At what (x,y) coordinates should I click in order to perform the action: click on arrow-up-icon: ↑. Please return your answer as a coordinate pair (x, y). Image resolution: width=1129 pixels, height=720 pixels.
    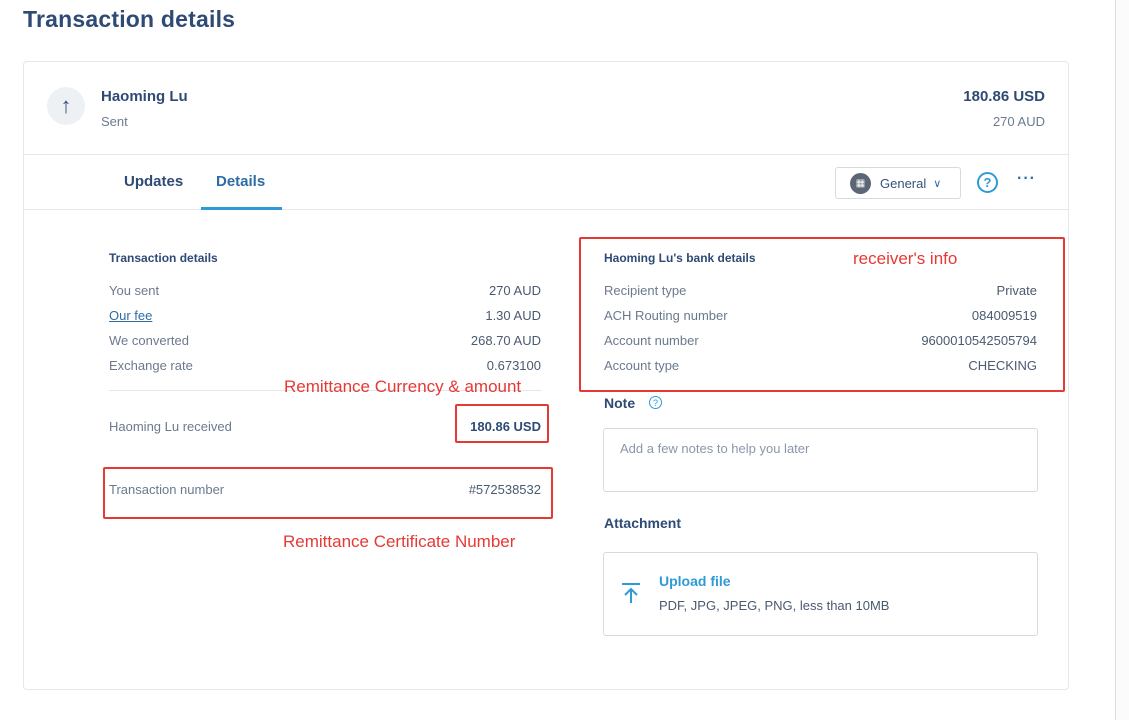
    Looking at the image, I should click on (66, 106).